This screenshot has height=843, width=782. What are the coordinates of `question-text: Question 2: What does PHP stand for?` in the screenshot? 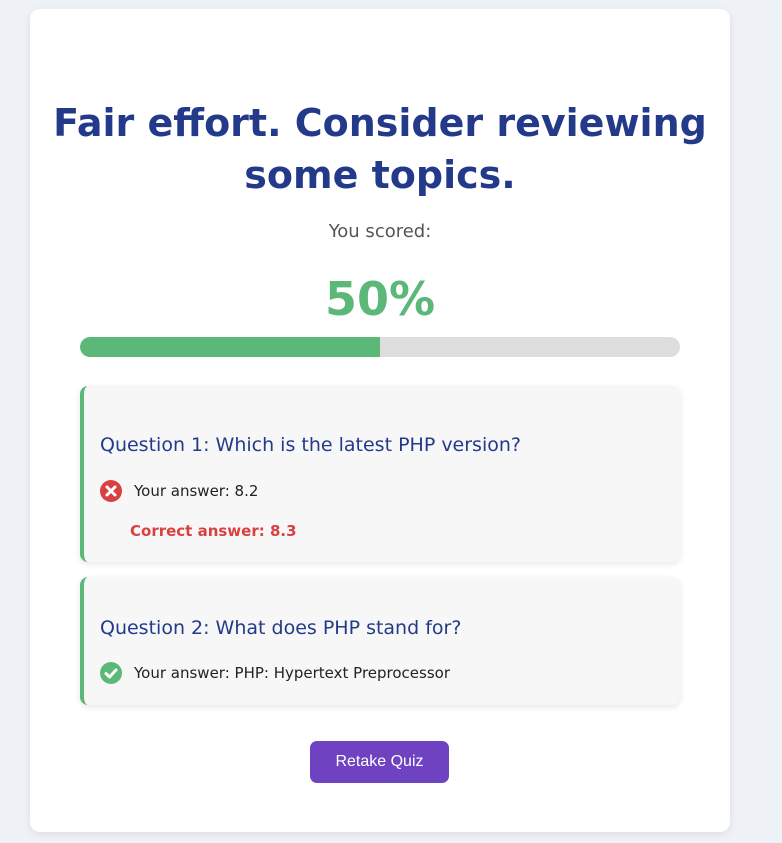 It's located at (281, 628).